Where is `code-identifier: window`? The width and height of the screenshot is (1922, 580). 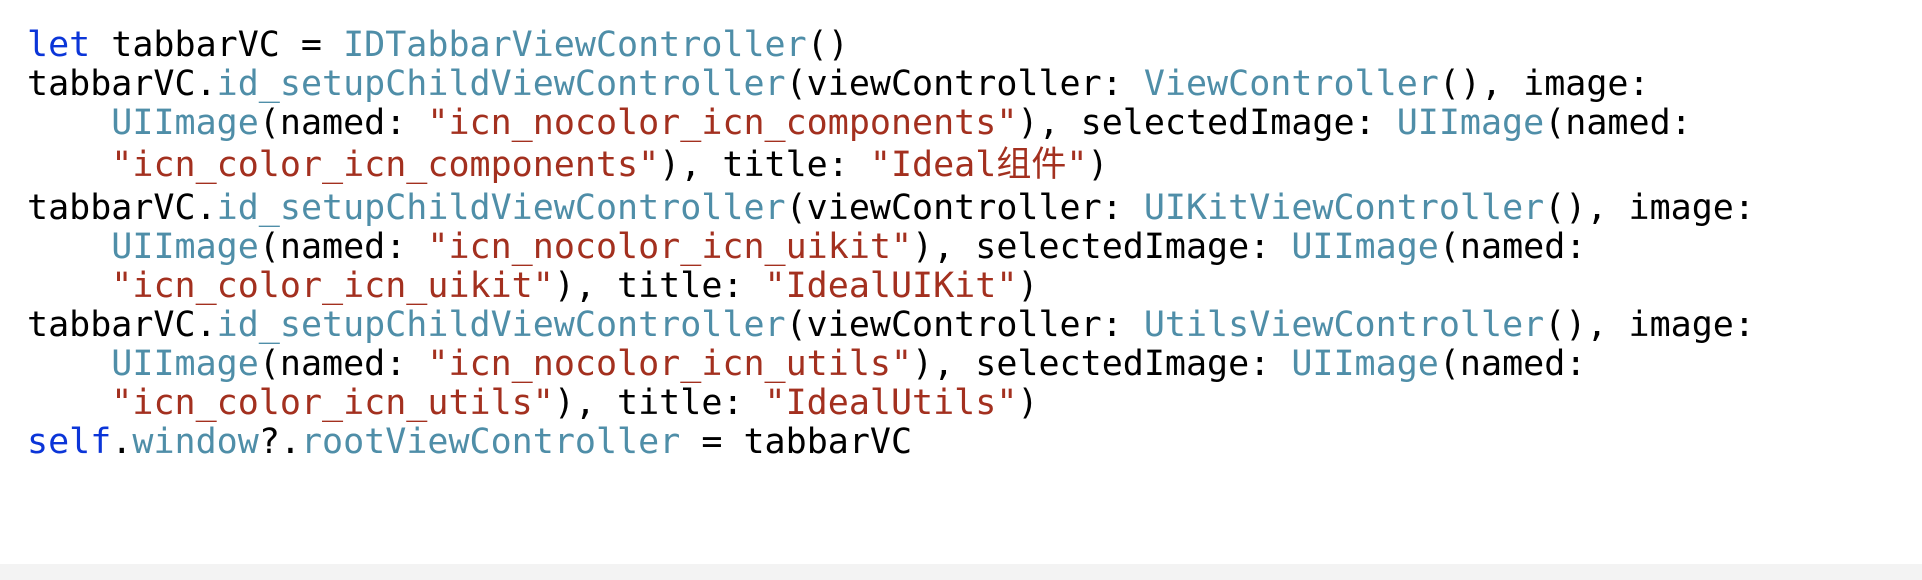 code-identifier: window is located at coordinates (195, 442).